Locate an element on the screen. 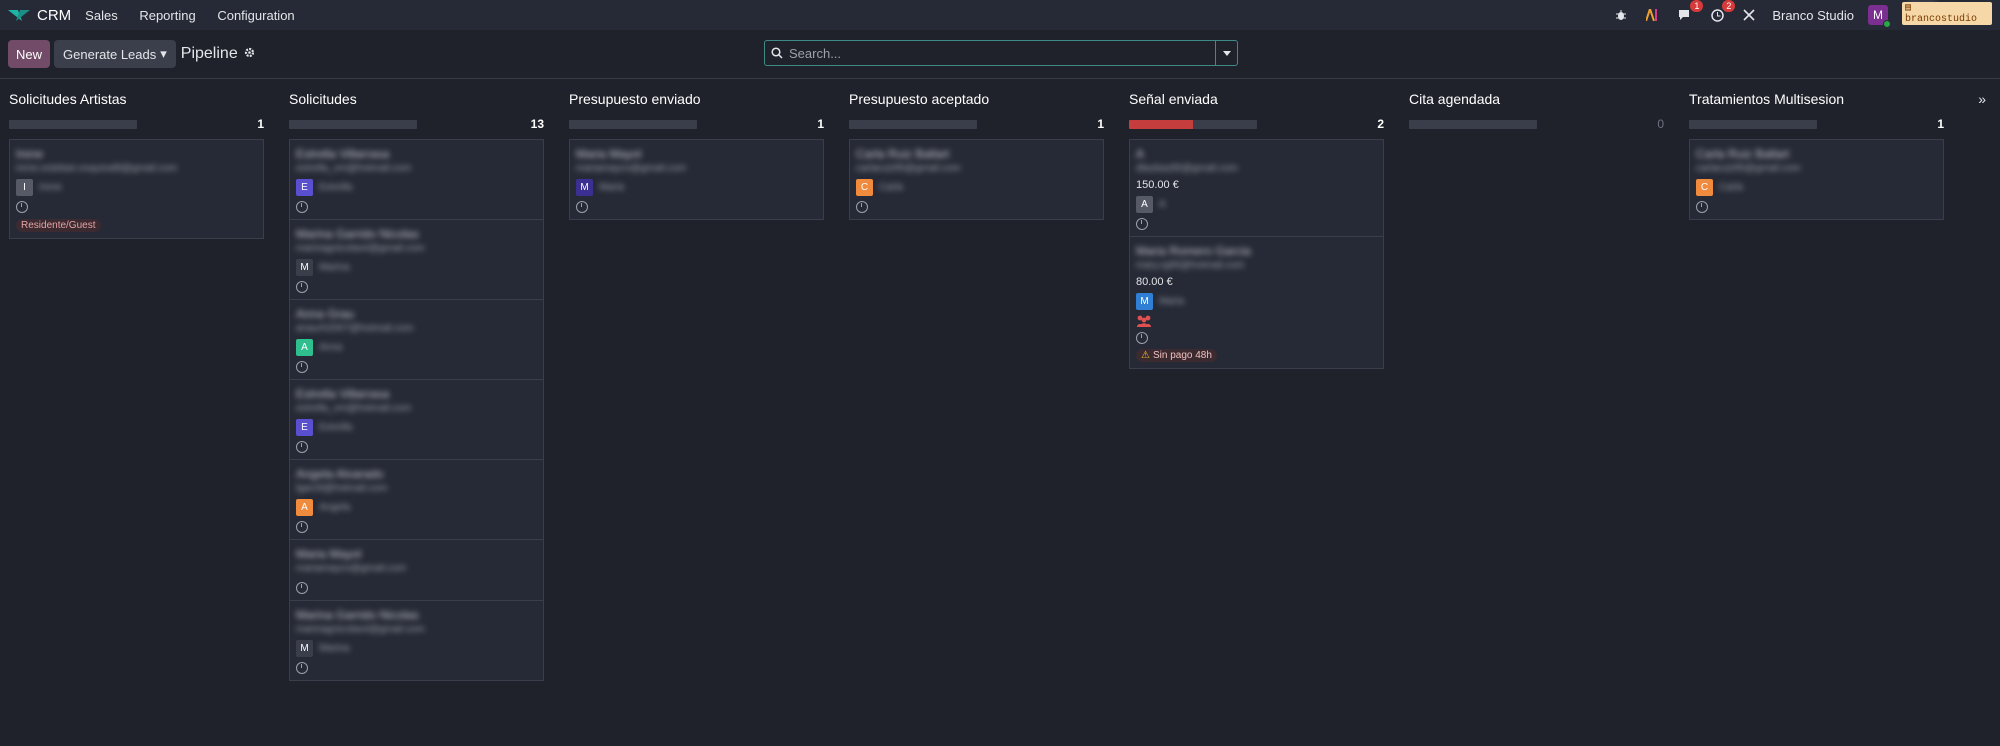 This screenshot has width=2000, height=746. chat-badge: 1 is located at coordinates (1697, 6).